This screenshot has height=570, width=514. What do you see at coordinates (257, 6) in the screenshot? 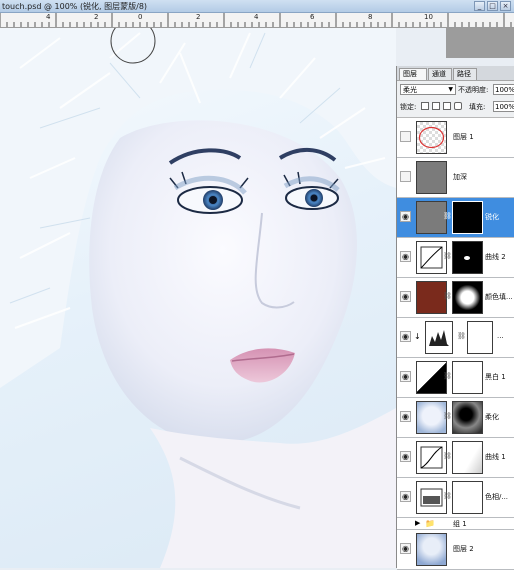
I see `document-title-bar: touch.psd @ 100% (锐化, 图层蒙版/8) _ □ ×` at bounding box center [257, 6].